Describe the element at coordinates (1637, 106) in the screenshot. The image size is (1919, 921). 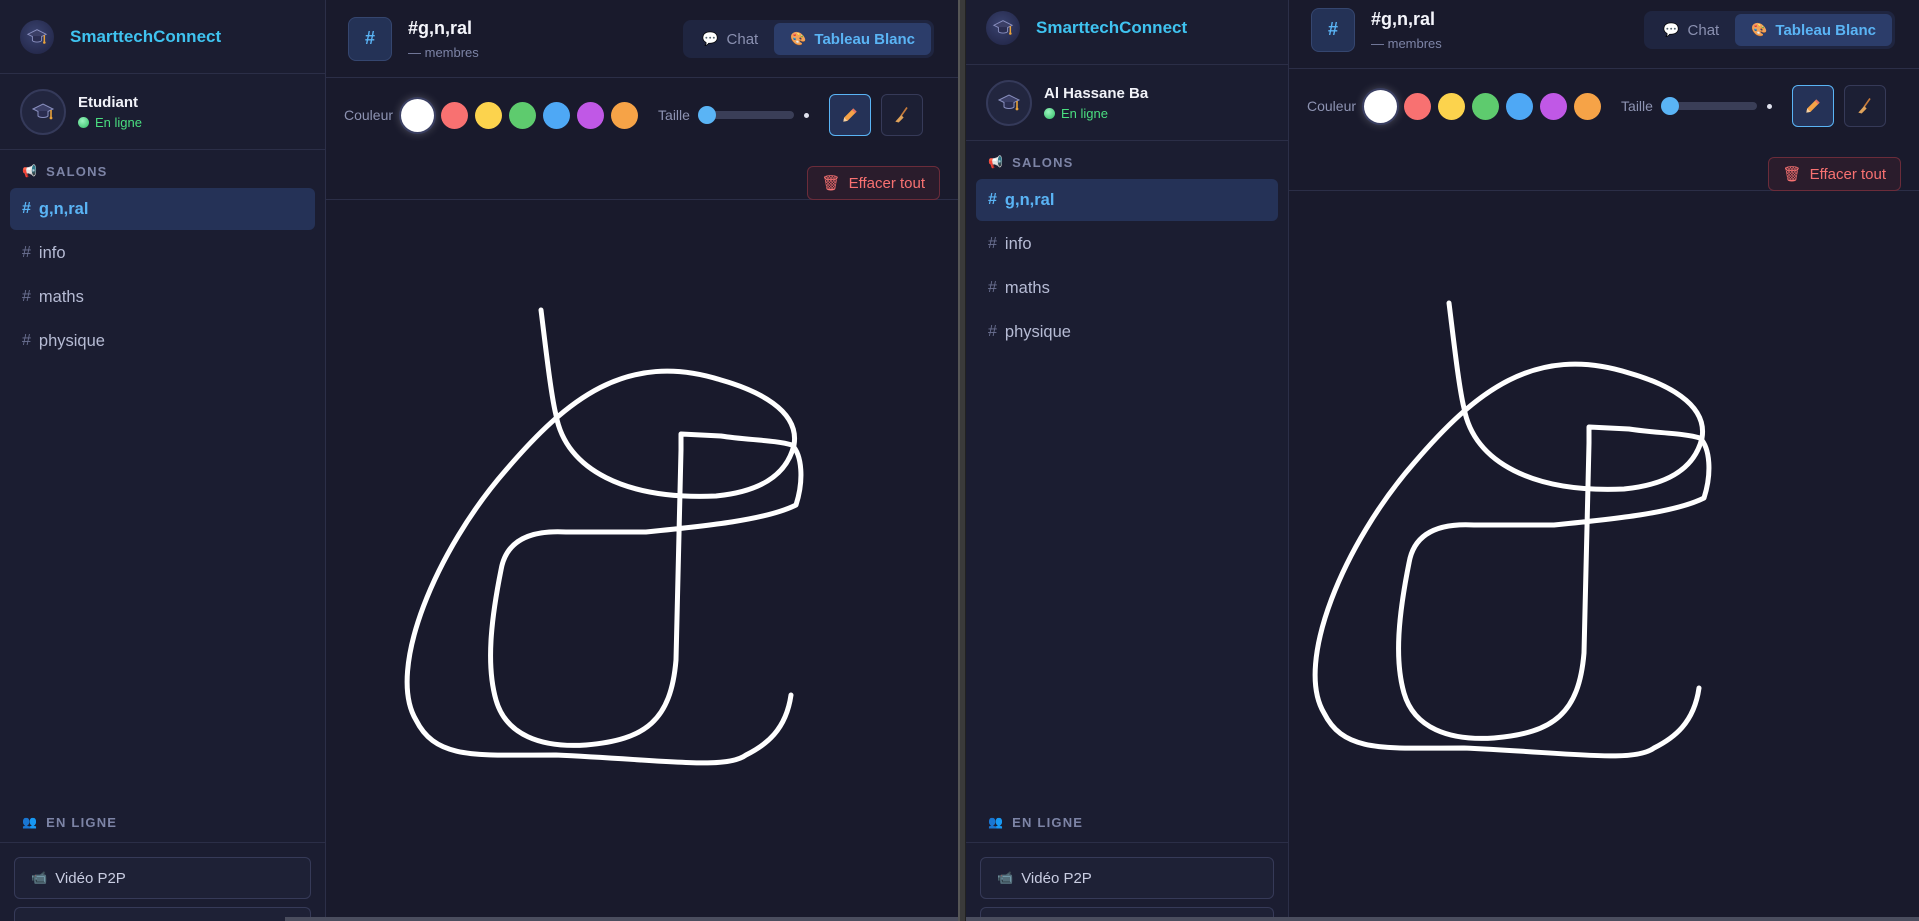
I see `size-label: Taille` at that location.